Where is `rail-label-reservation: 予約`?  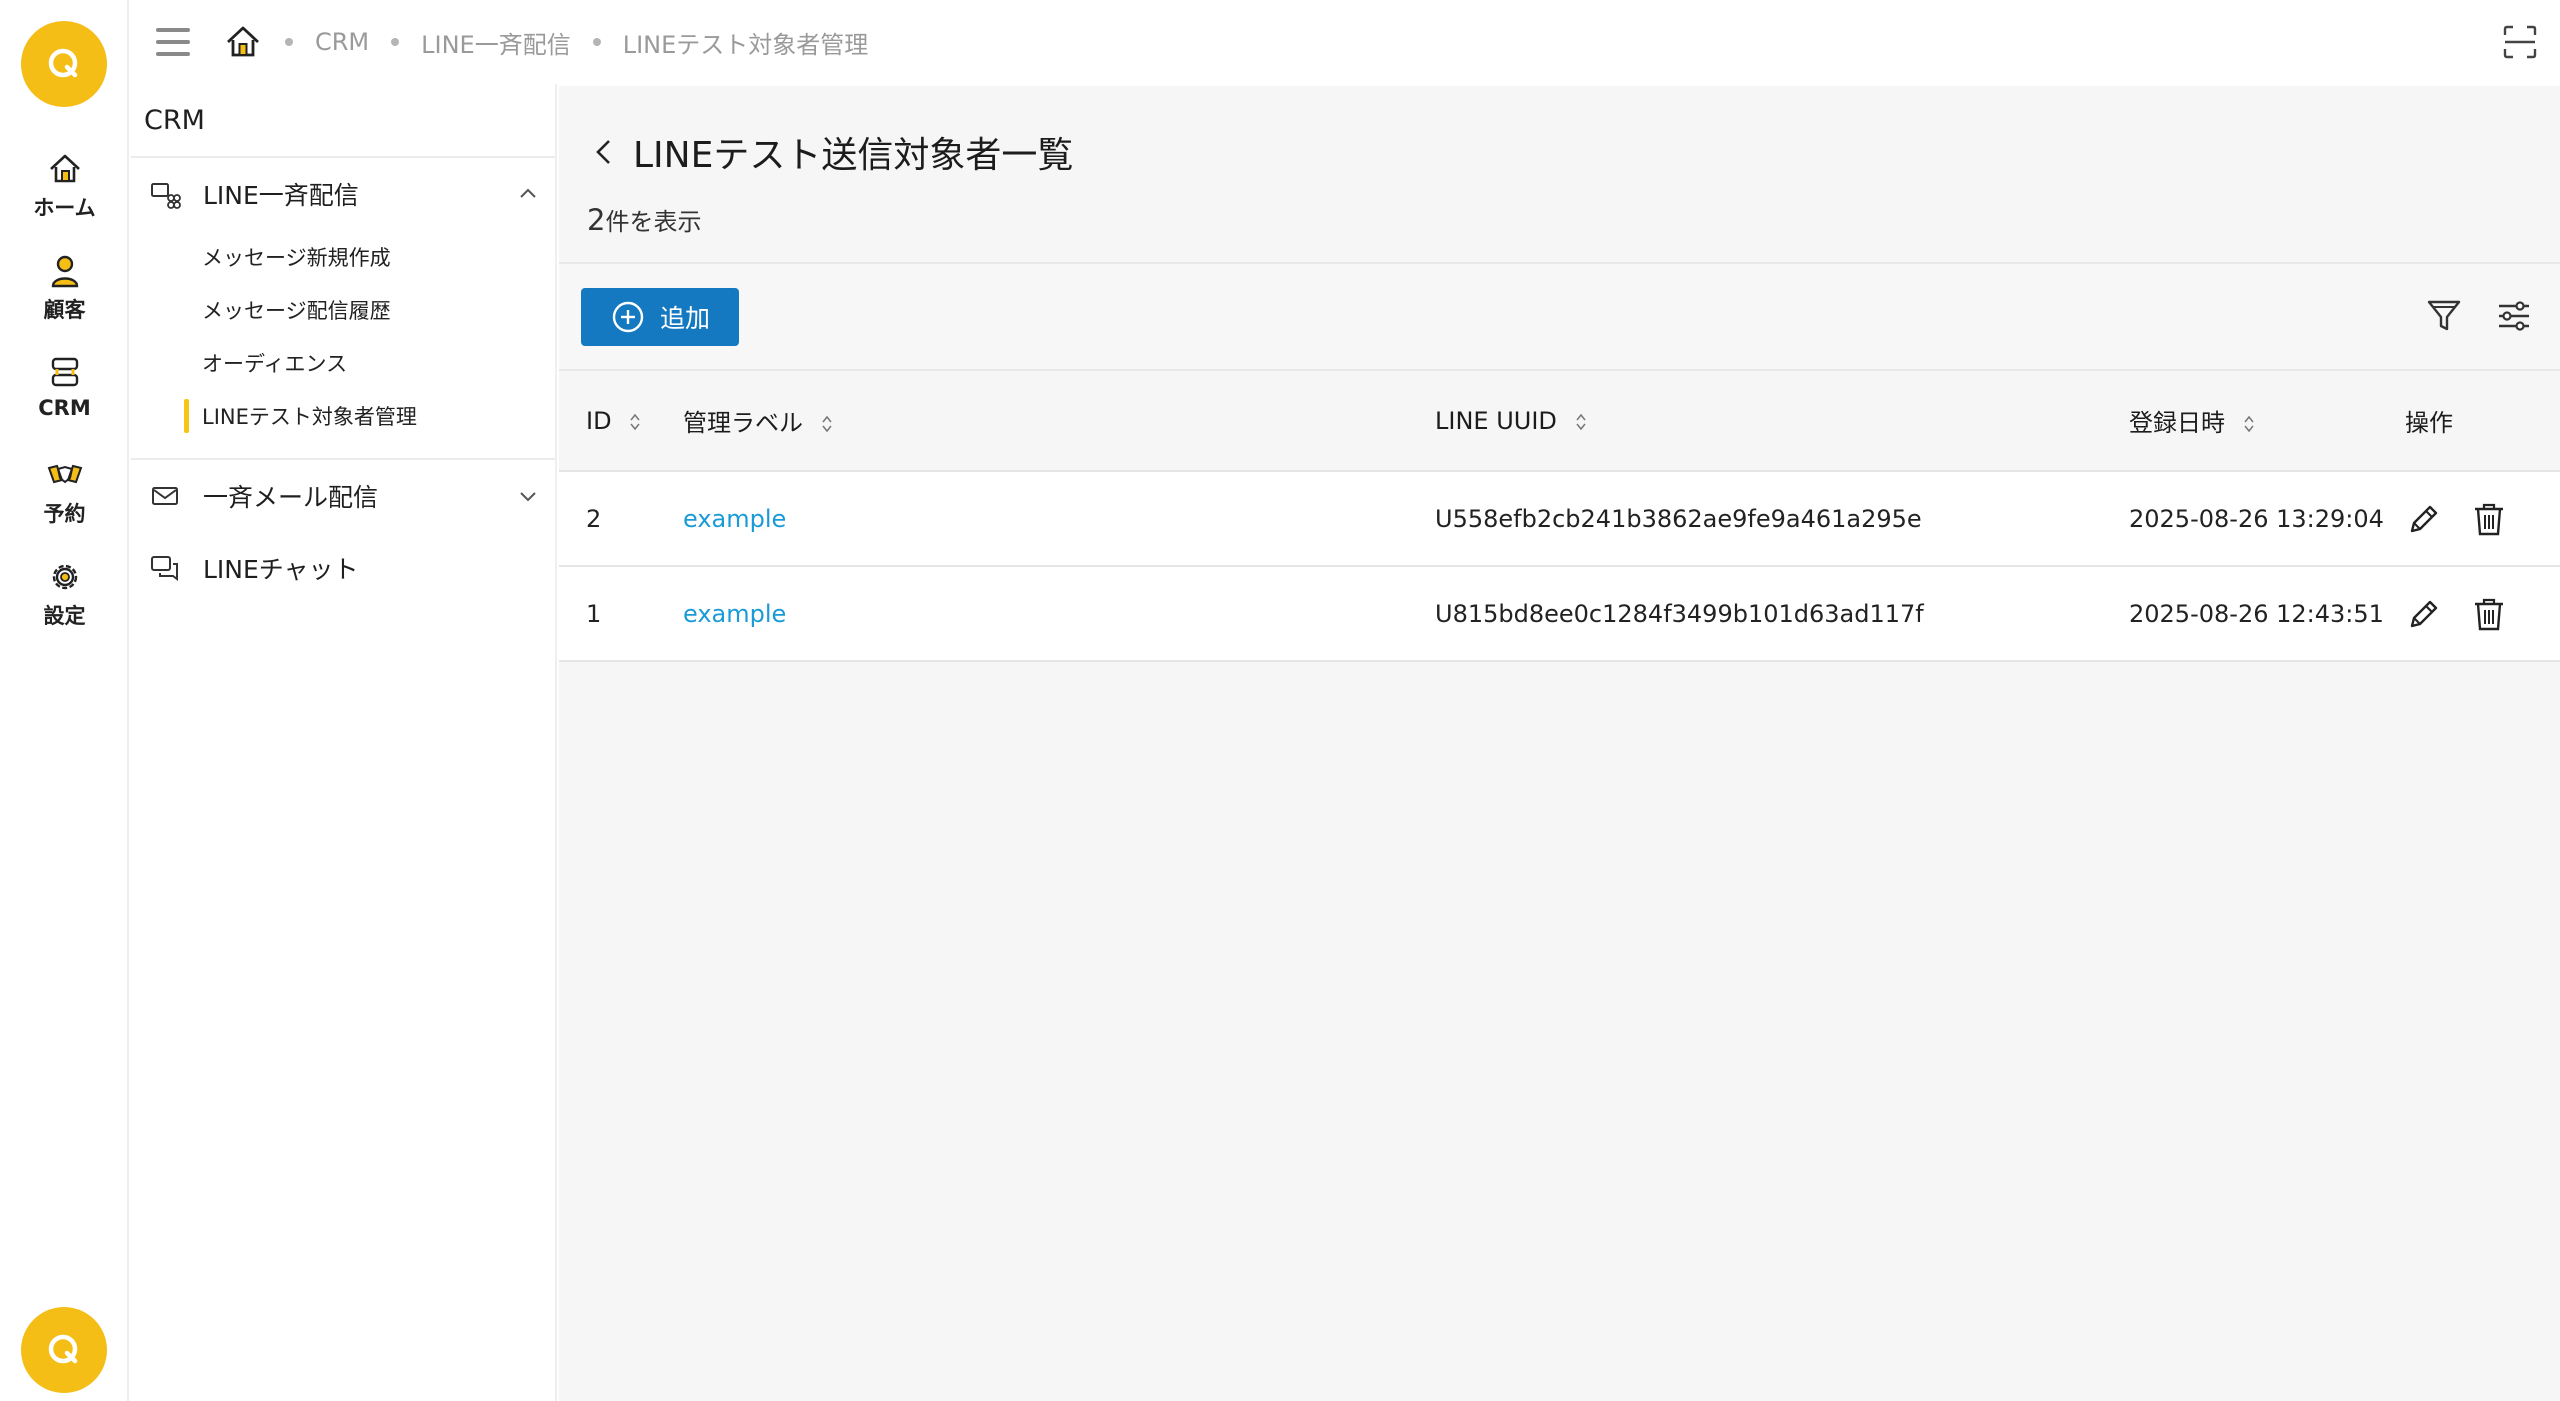 rail-label-reservation: 予約 is located at coordinates (64, 514).